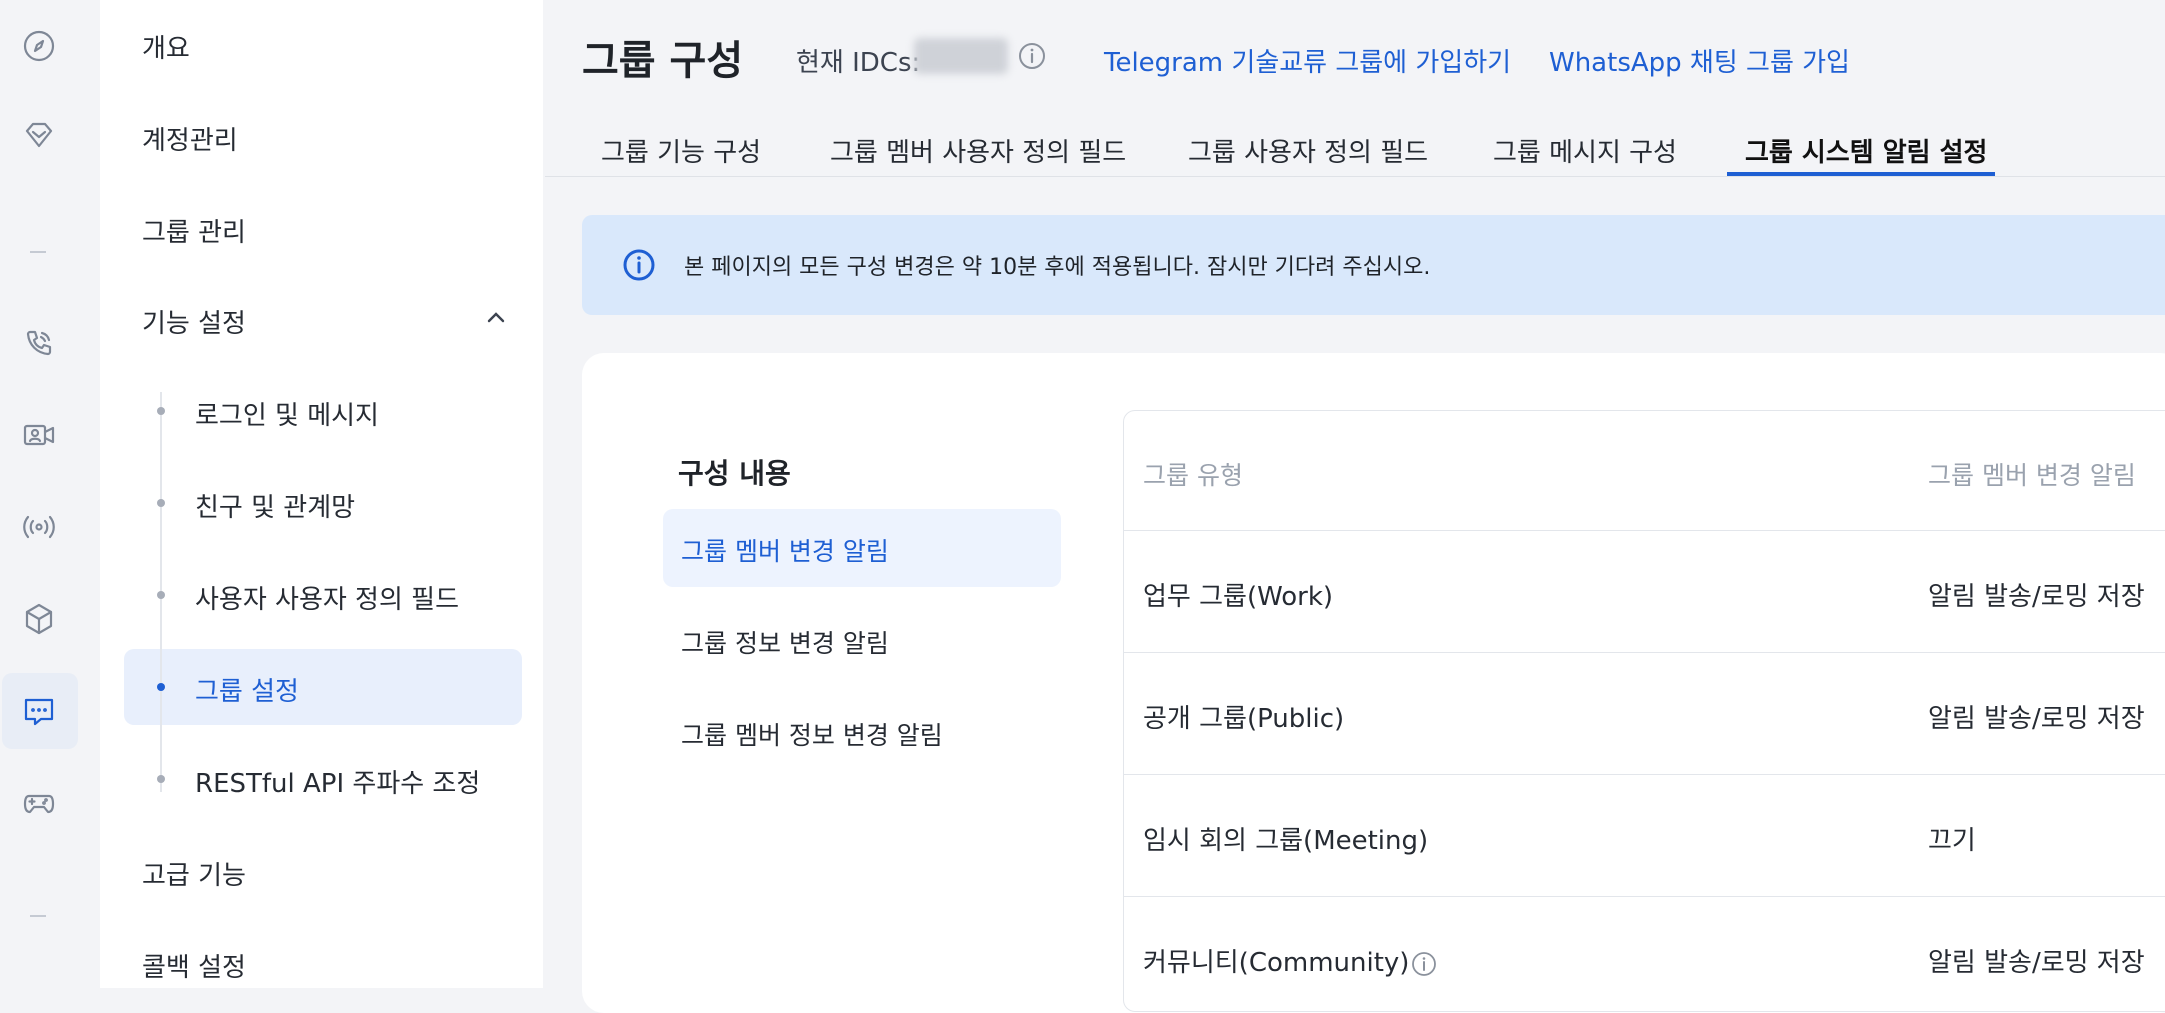 This screenshot has width=2165, height=1013. Describe the element at coordinates (785, 642) in the screenshot. I see `config-item-info-change: 그룹 정보 변경 알림` at that location.